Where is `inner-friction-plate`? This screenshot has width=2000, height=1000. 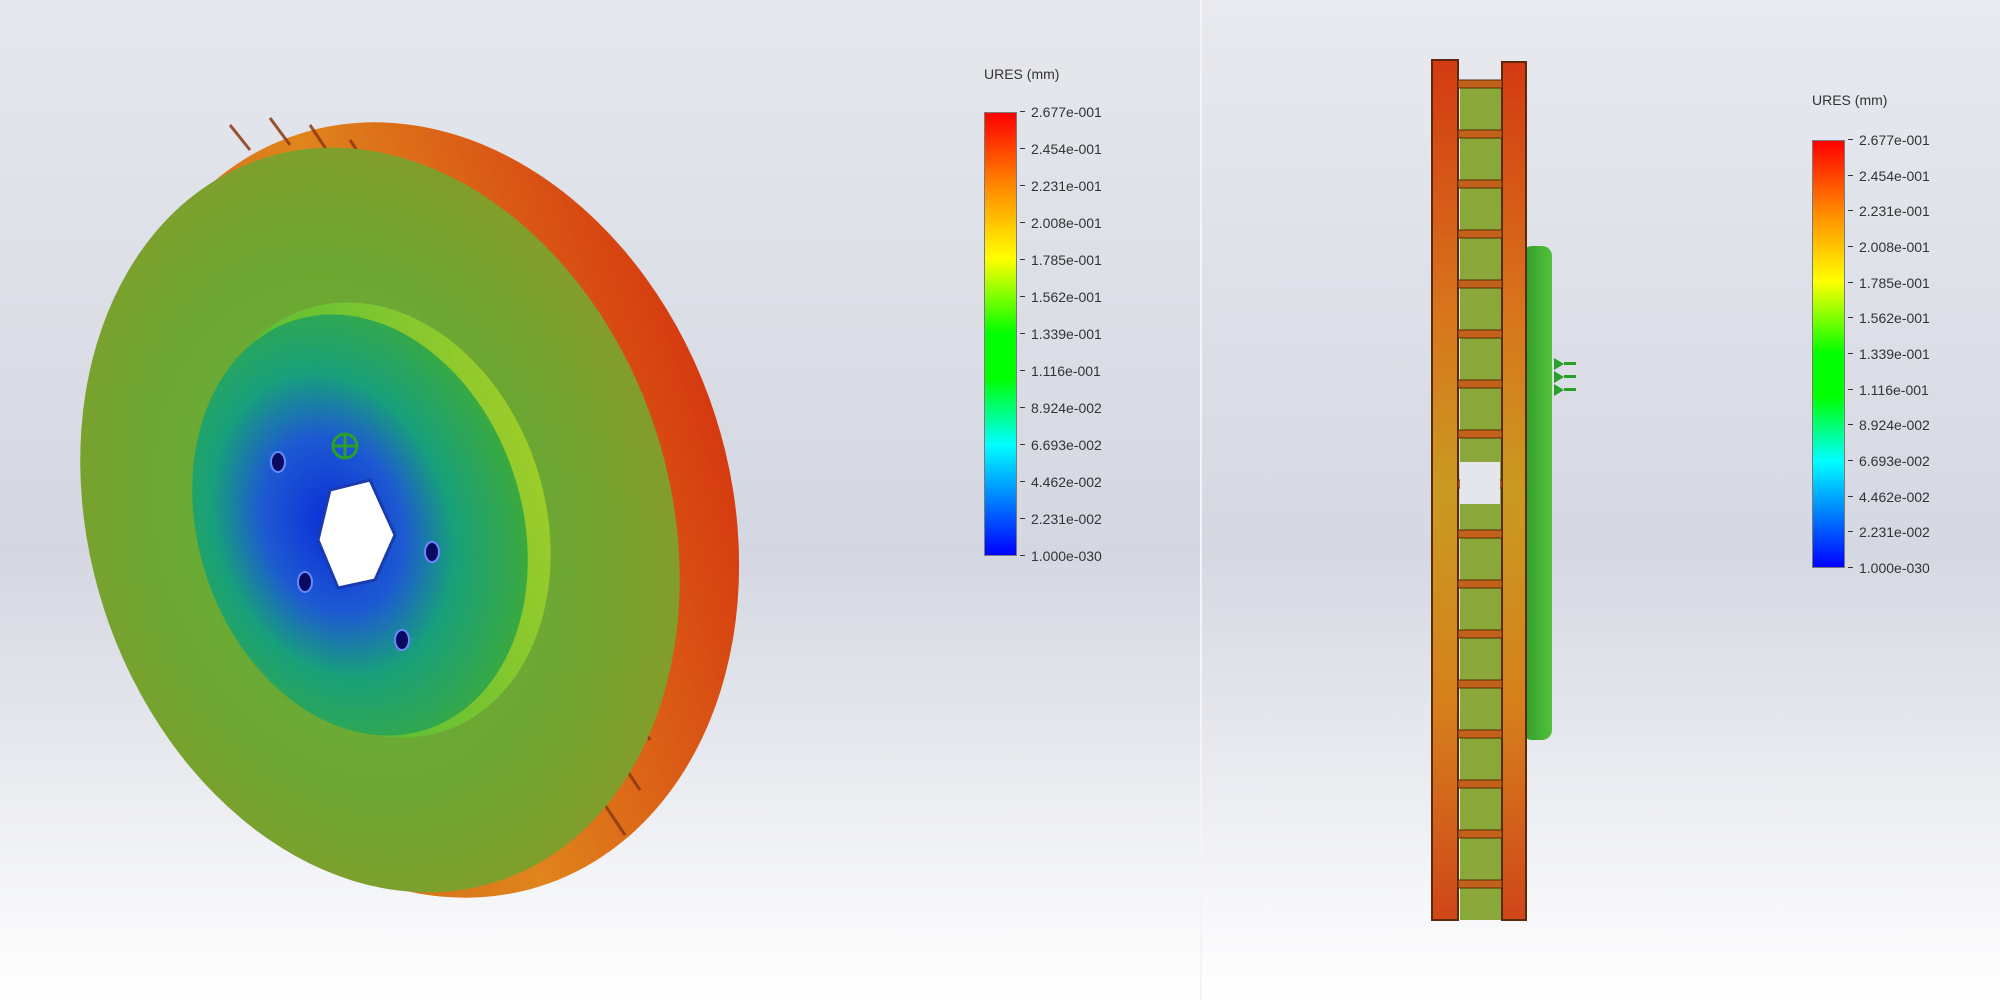
inner-friction-plate is located at coordinates (1514, 491).